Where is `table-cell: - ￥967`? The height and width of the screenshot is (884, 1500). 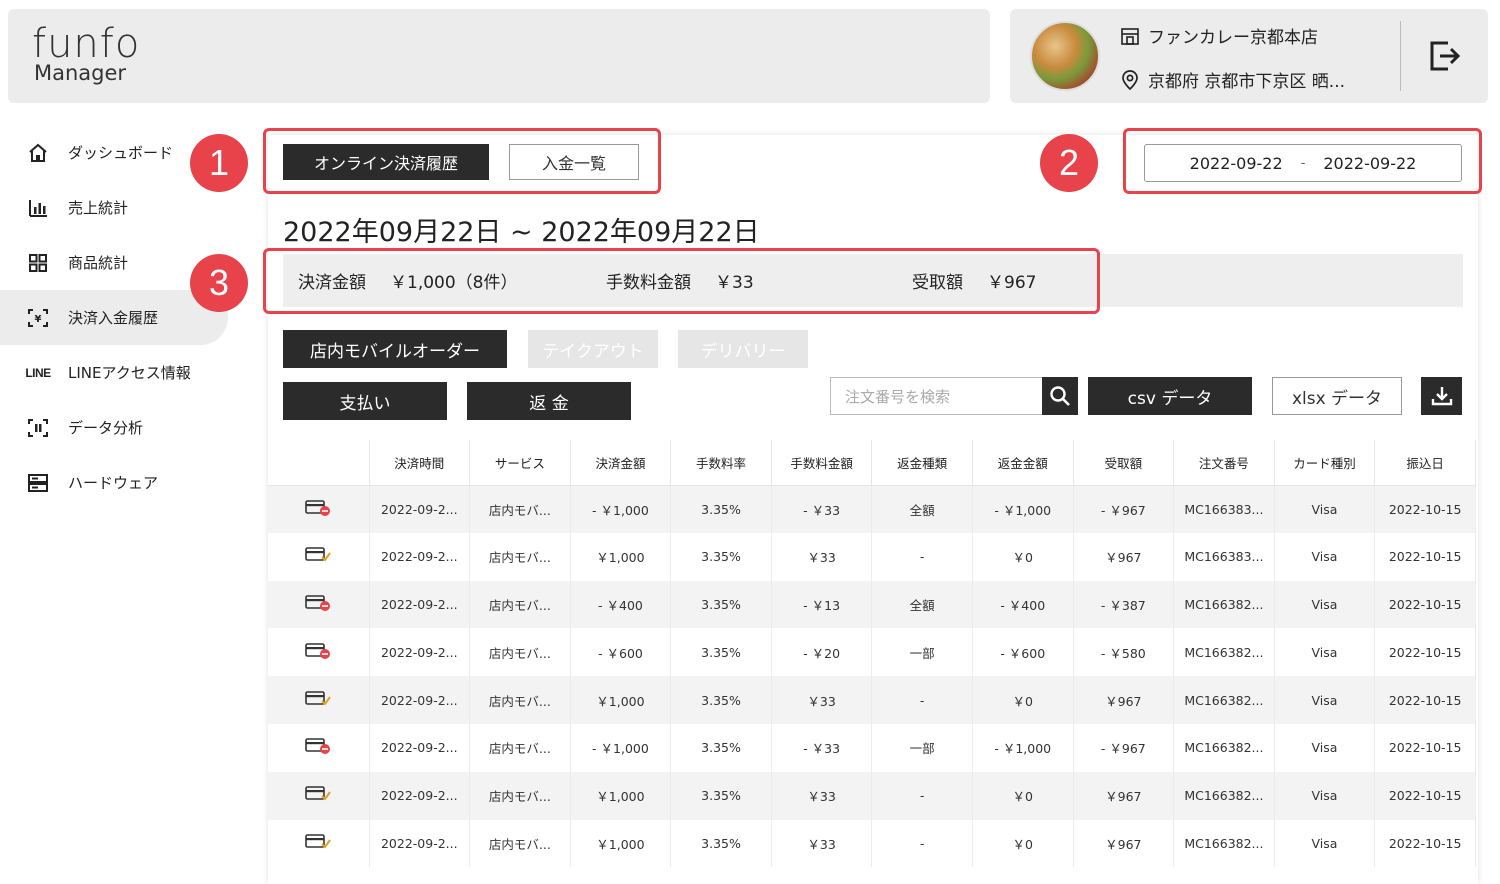 table-cell: - ￥967 is located at coordinates (1124, 747).